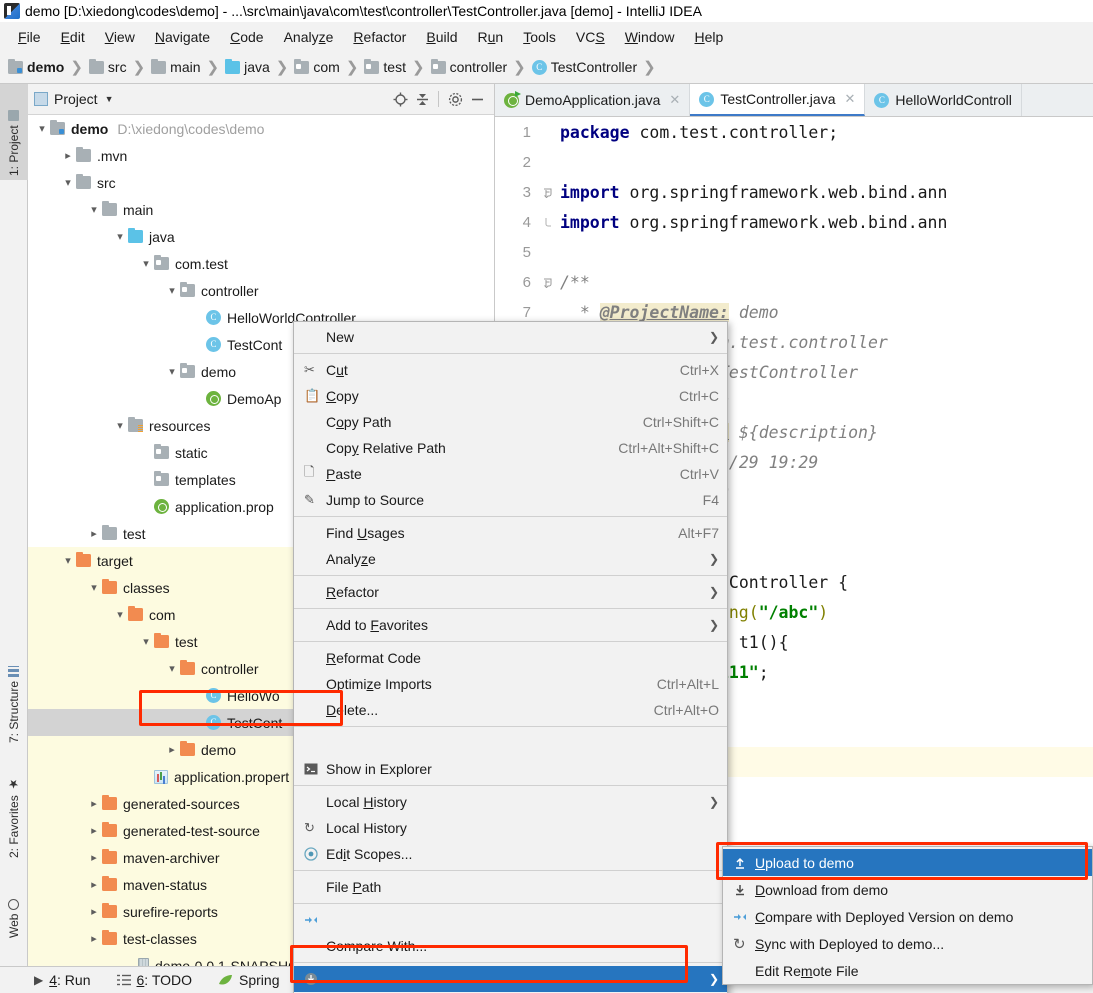 This screenshot has width=1093, height=993. What do you see at coordinates (29, 37) in the screenshot?
I see `menu-item-file: File` at bounding box center [29, 37].